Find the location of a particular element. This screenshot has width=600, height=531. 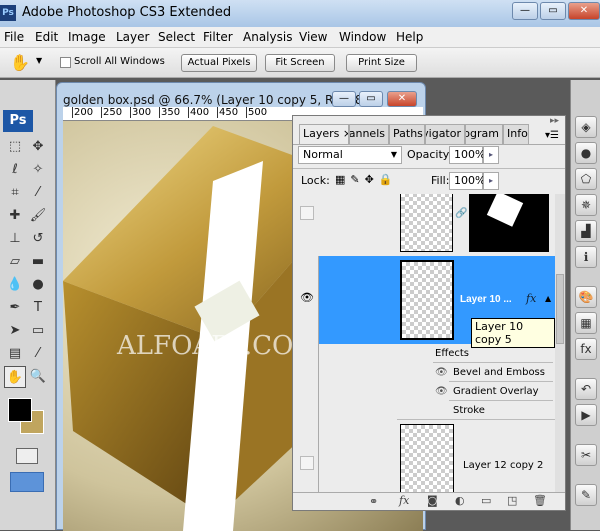

menu-analysis: Analysis is located at coordinates (267, 37).